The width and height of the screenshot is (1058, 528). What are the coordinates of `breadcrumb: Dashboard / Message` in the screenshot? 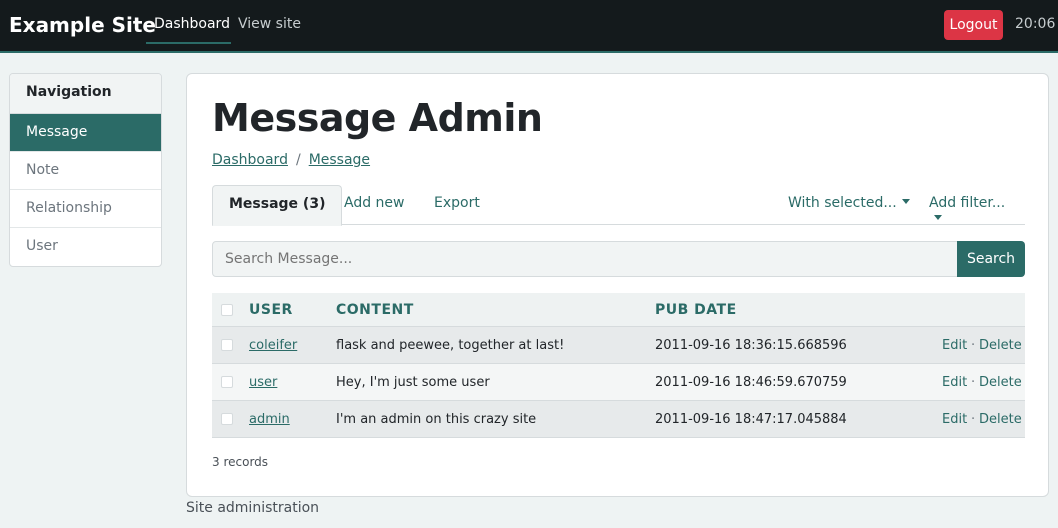 It's located at (291, 160).